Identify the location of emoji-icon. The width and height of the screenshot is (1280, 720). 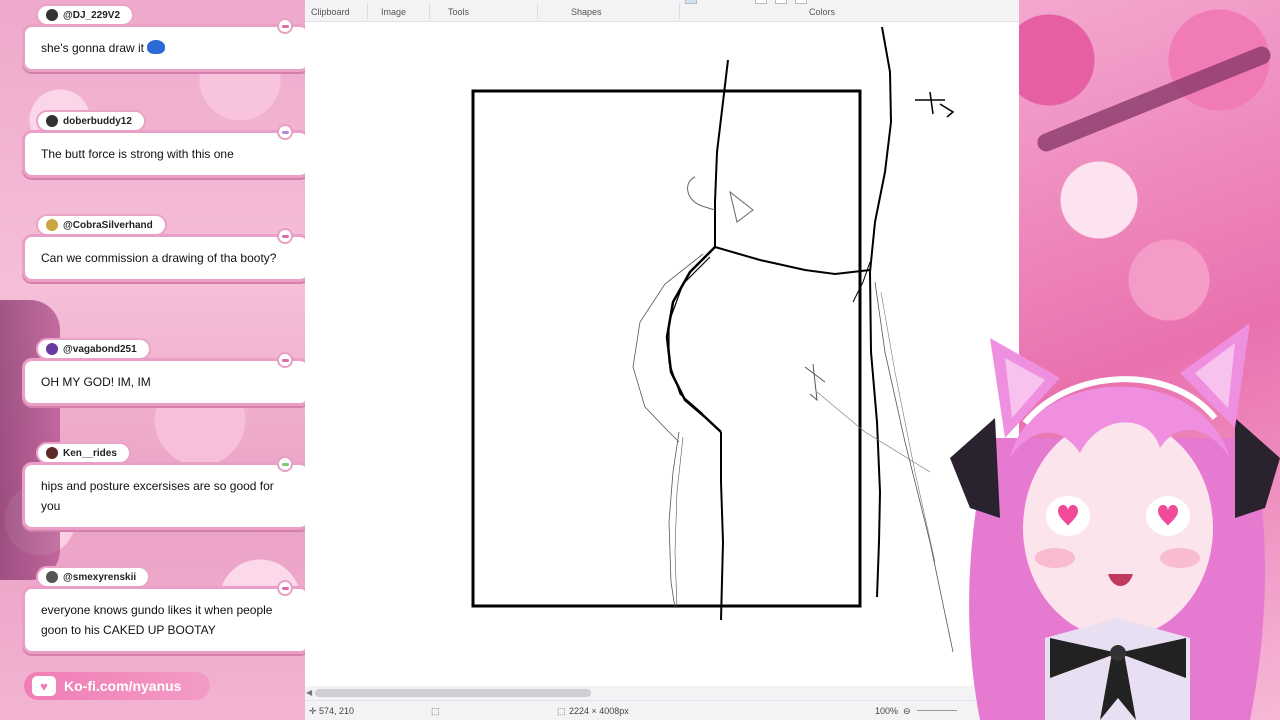
(156, 47).